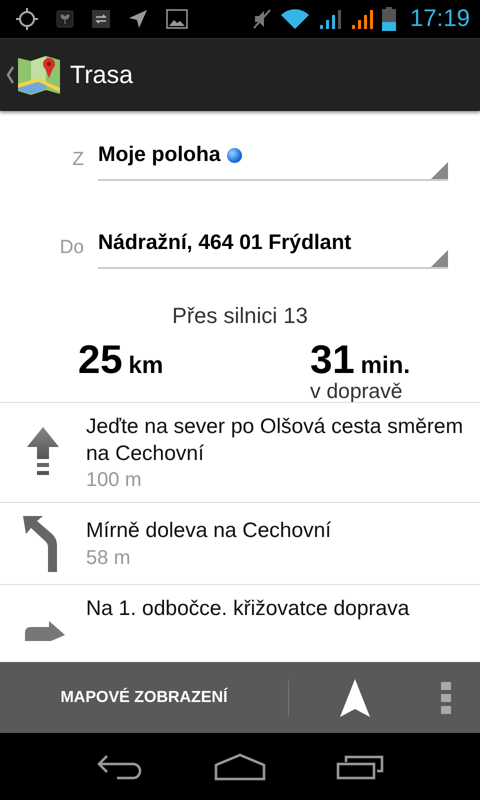  What do you see at coordinates (120, 767) in the screenshot?
I see `back-icon` at bounding box center [120, 767].